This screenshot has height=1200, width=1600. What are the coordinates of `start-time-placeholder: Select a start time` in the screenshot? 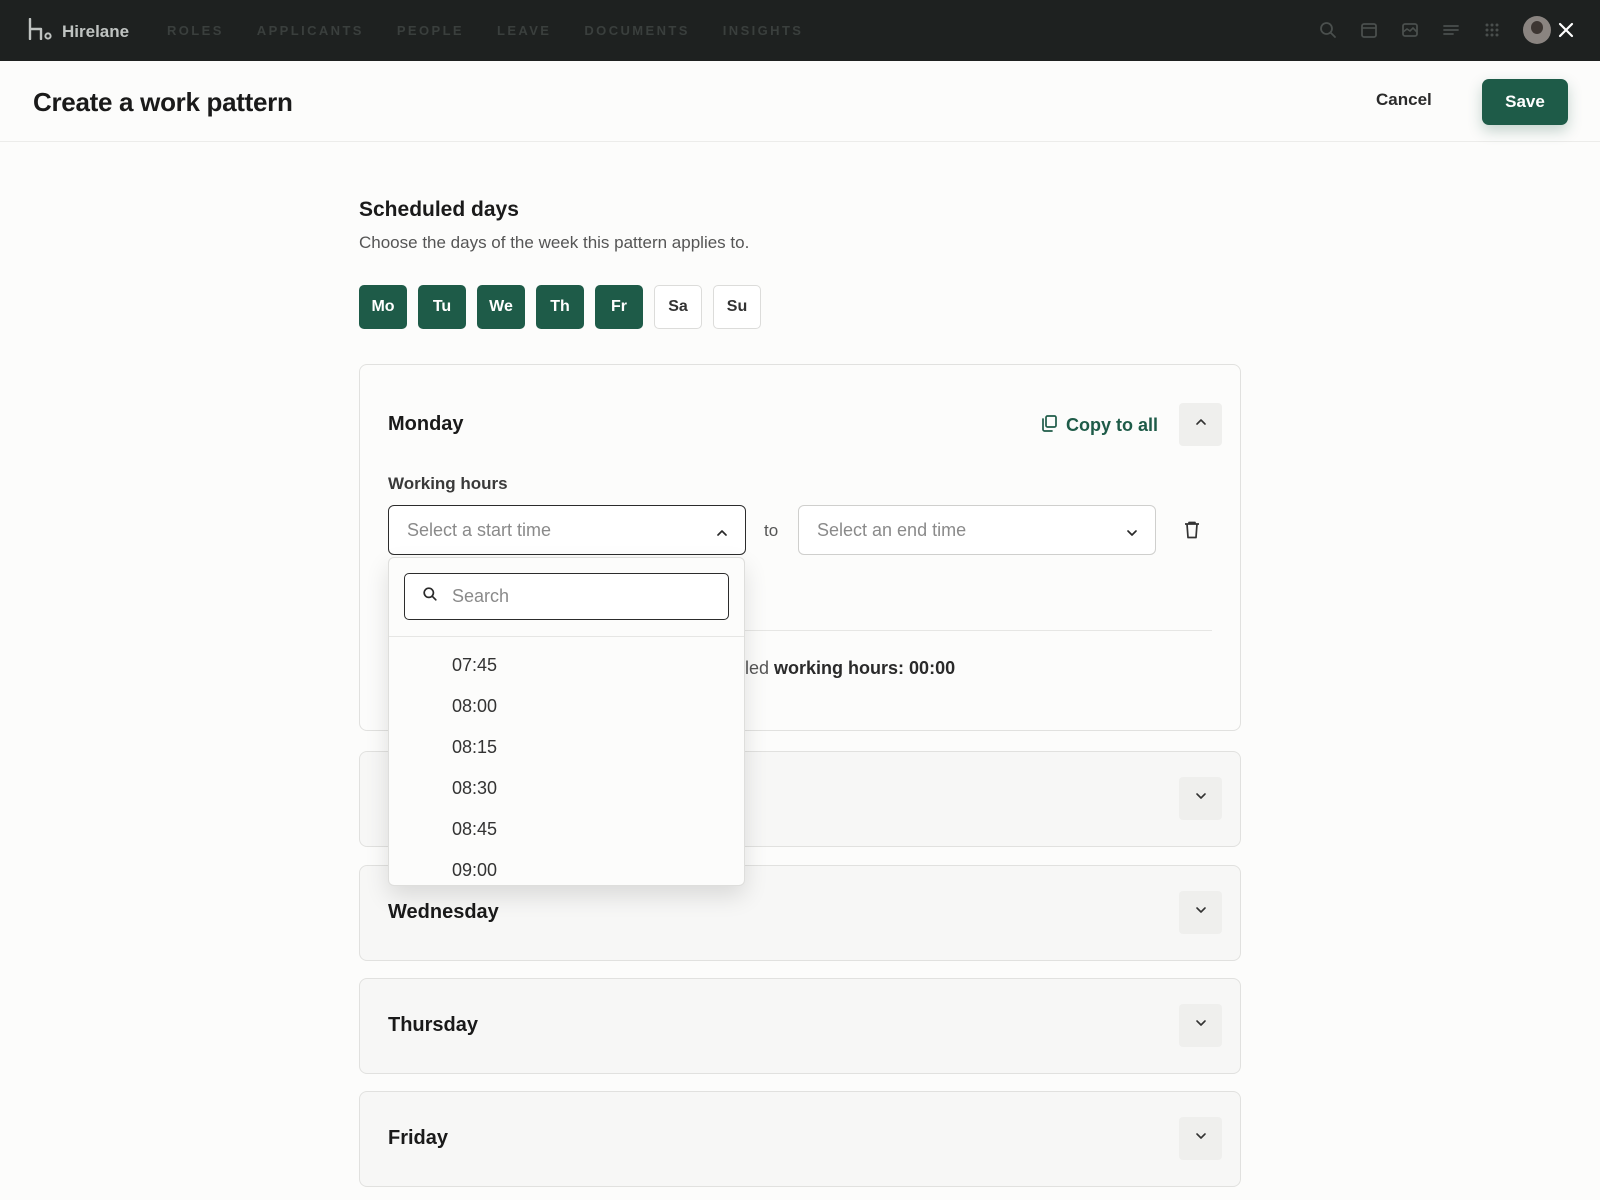 It's located at (479, 529).